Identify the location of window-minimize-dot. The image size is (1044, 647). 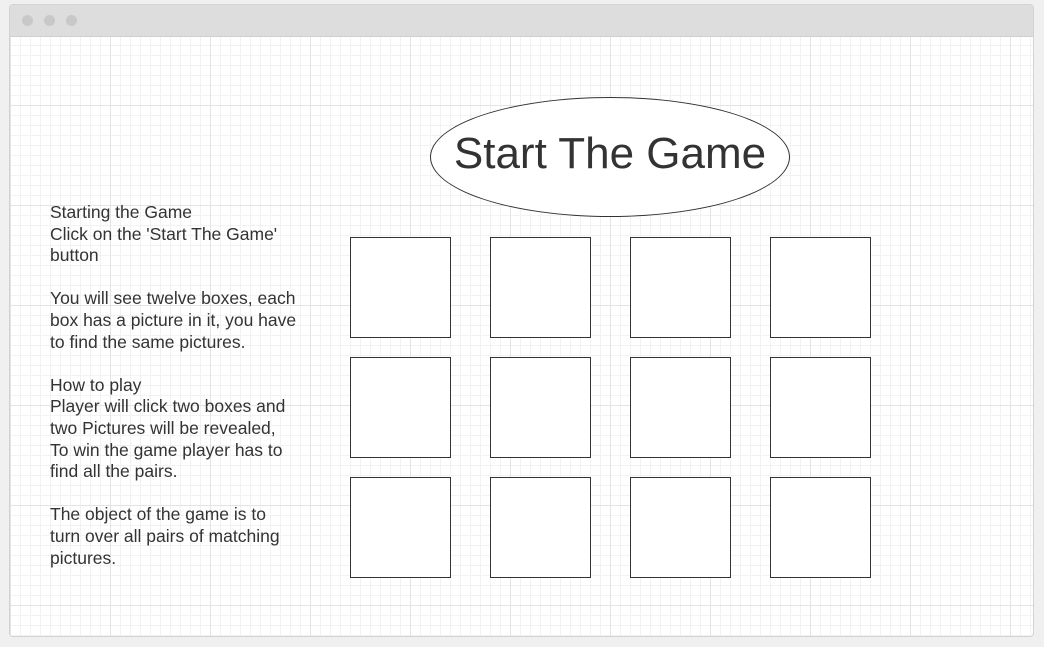
(49, 20).